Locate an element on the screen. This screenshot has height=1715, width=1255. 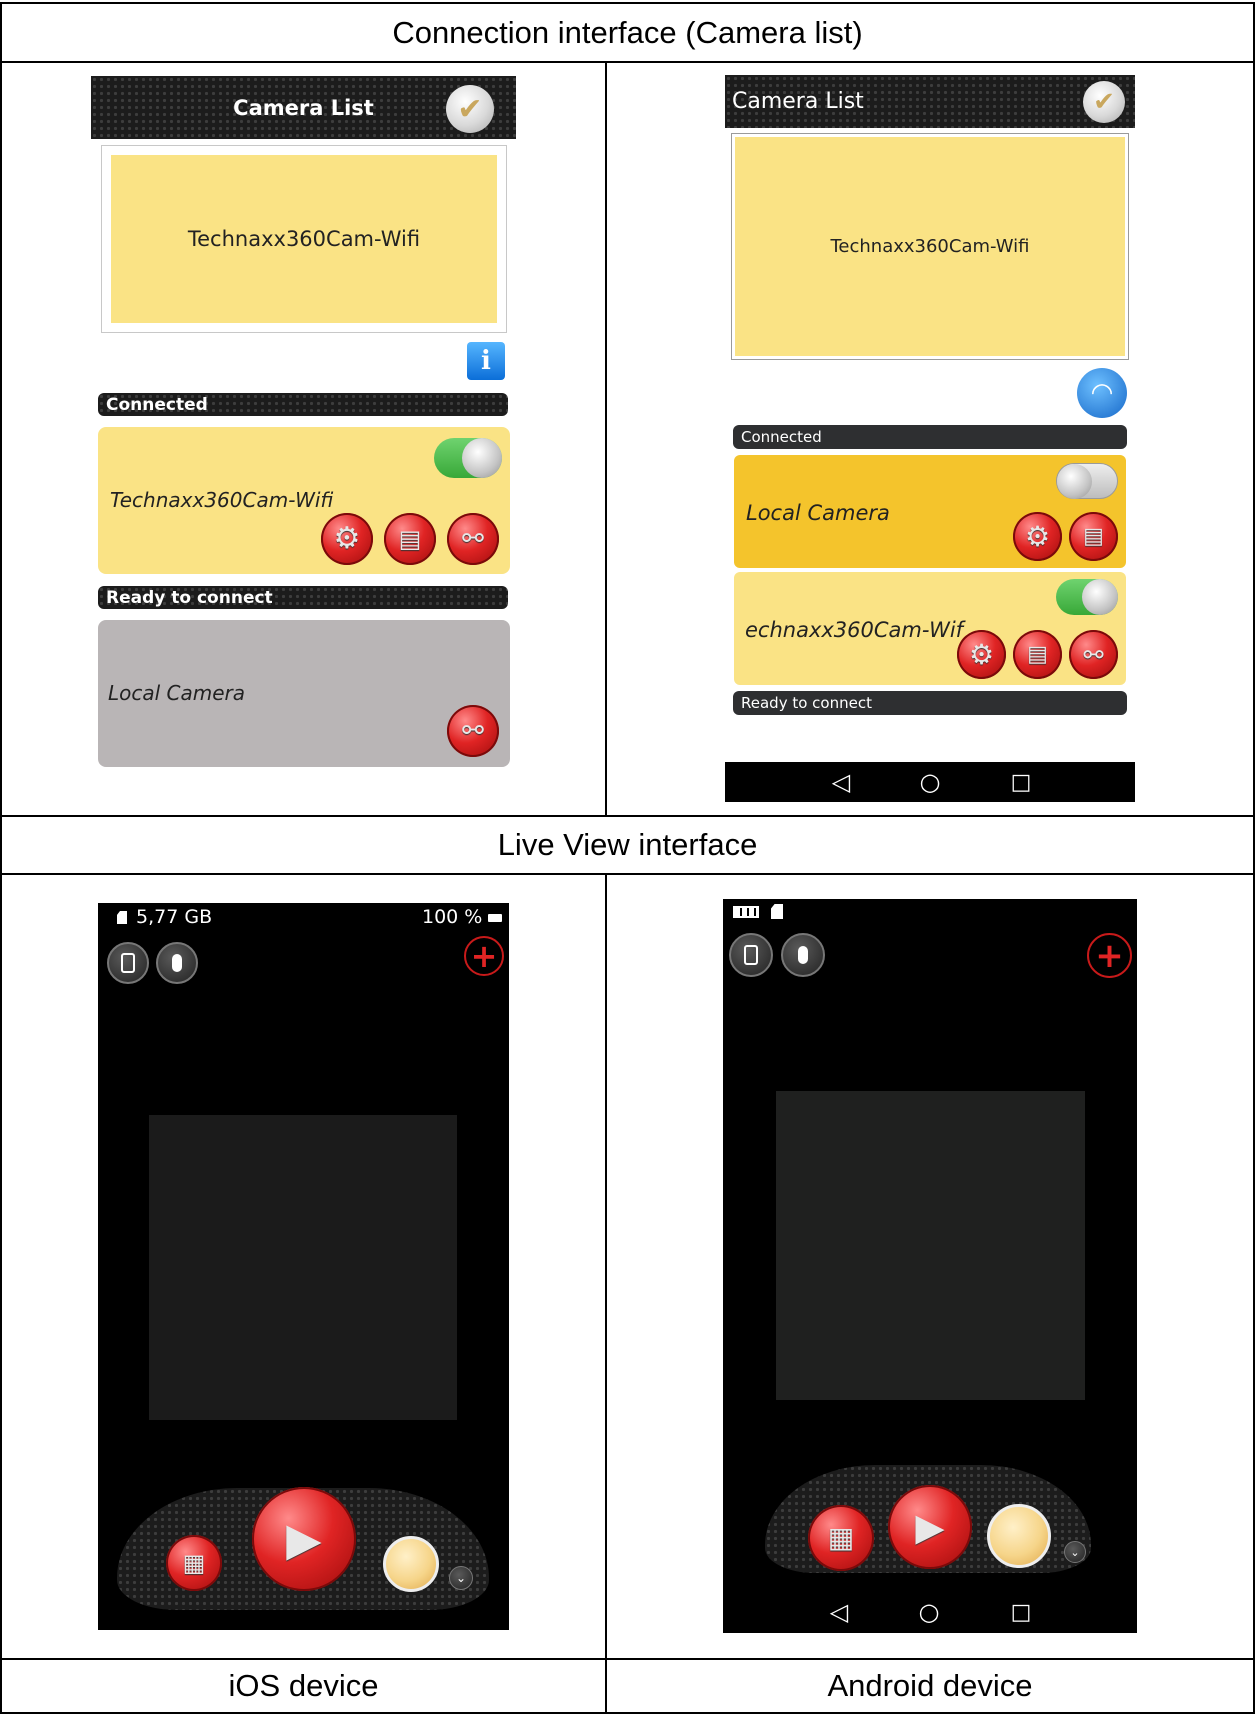
caption-live-view-interface: Live View interface is located at coordinates (627, 844).